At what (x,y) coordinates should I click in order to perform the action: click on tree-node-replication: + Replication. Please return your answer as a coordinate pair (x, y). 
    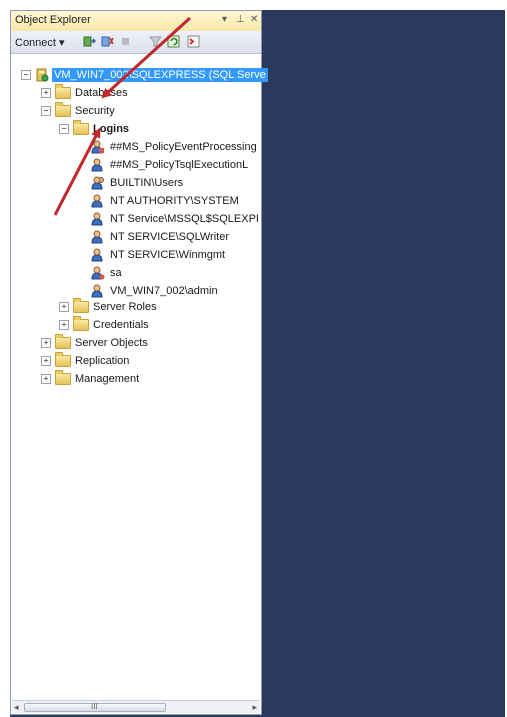
    Looking at the image, I should click on (85, 360).